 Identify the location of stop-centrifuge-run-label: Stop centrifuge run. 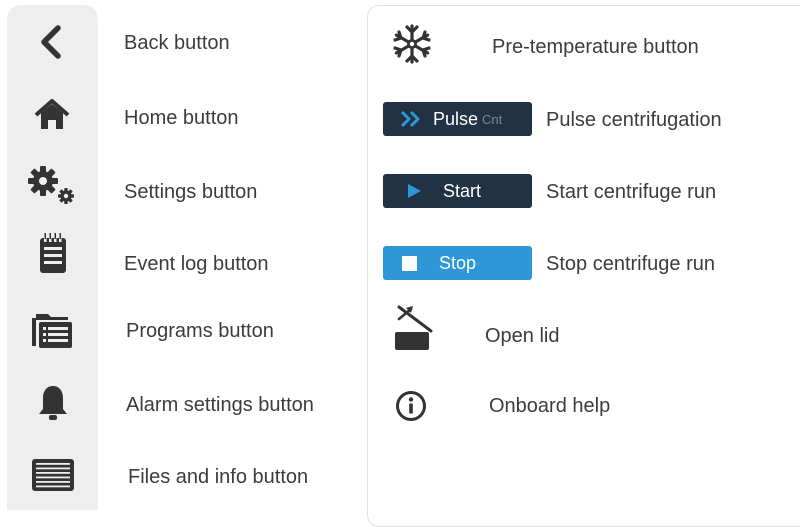
(630, 264).